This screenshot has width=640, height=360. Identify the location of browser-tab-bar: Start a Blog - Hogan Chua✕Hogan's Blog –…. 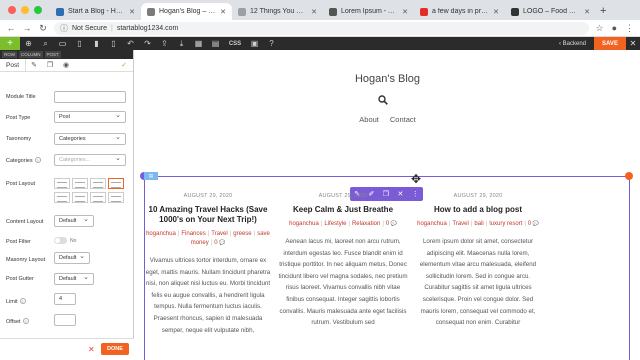
(320, 10).